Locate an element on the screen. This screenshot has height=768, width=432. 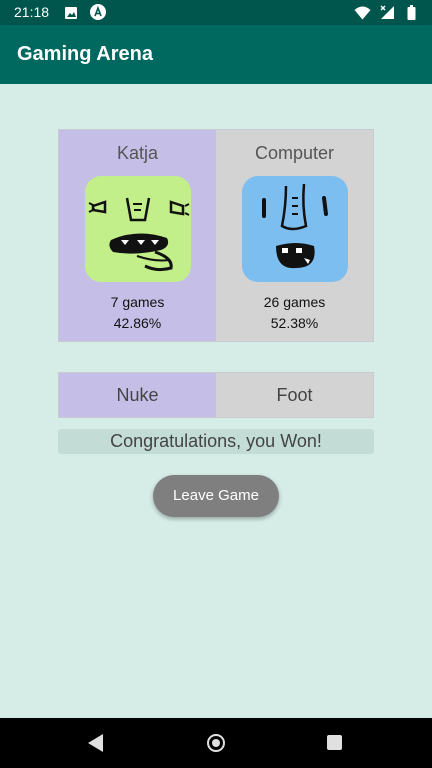
player-card-me: Katja 7 games 42.86% is located at coordinates (137, 235).